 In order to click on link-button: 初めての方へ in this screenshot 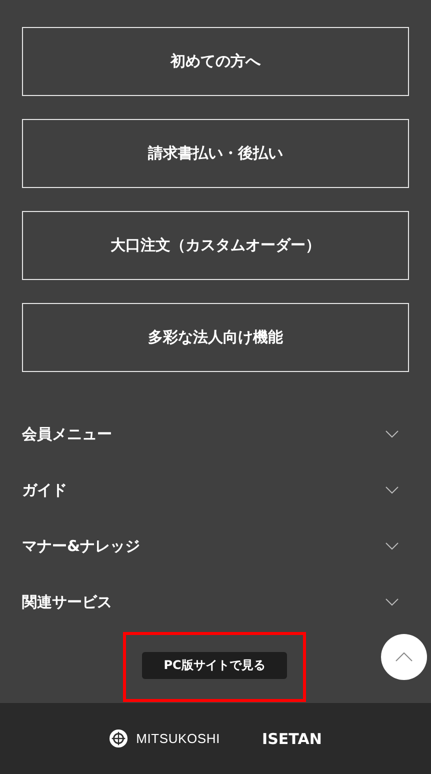, I will do `click(215, 61)`.